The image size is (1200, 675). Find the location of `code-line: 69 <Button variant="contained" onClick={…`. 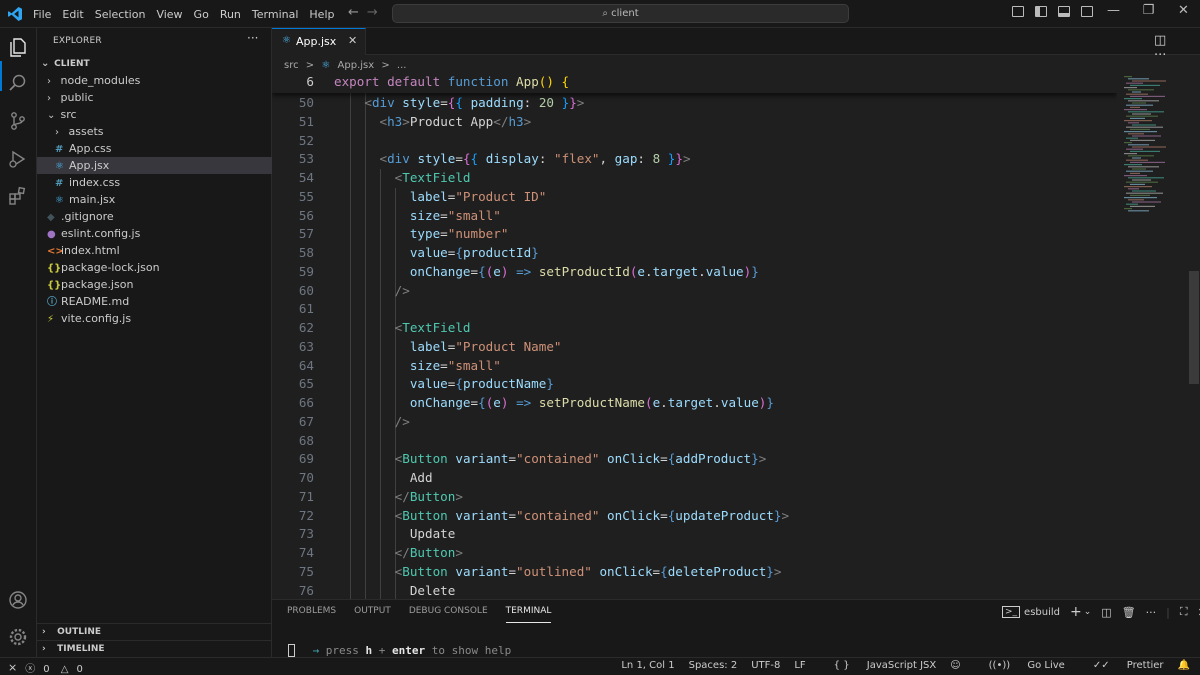

code-line: 69 <Button variant="contained" onClick={… is located at coordinates (694, 458).